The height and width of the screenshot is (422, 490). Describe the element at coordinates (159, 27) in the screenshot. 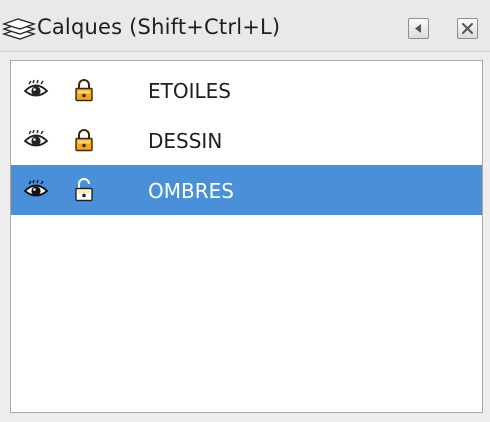

I see `panel-title: Calques (Shift+Ctrl+L)` at that location.